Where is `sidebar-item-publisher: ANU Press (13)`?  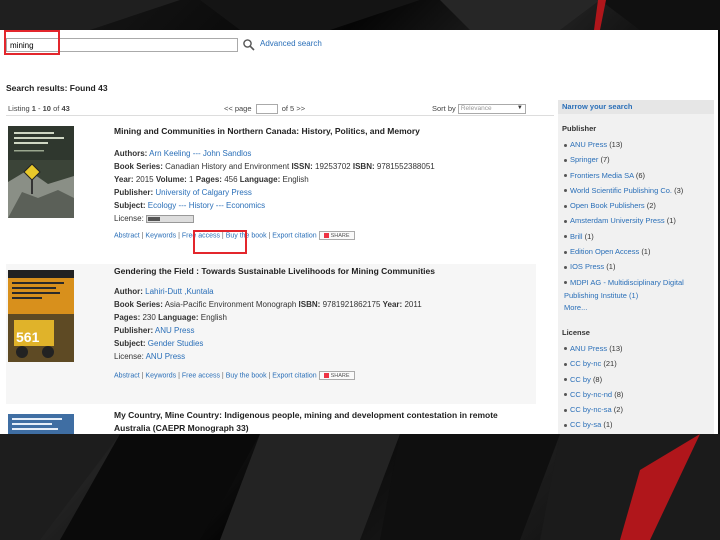
sidebar-item-publisher: ANU Press (13) is located at coordinates (636, 144).